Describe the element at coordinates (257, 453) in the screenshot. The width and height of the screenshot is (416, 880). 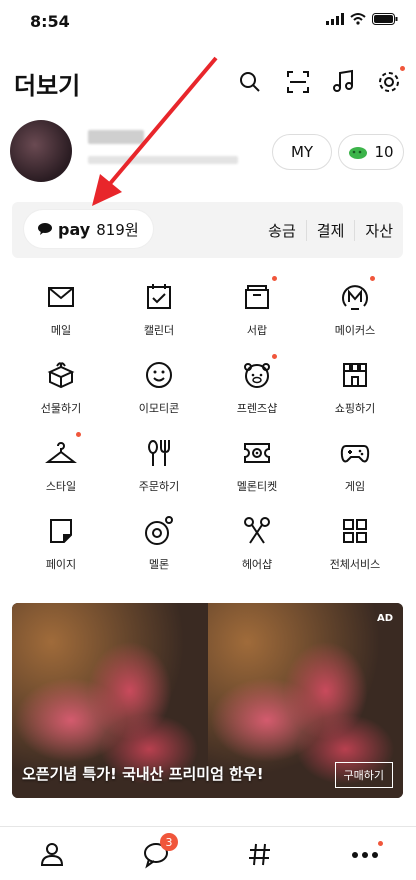
I see `melon-ticket-icon` at that location.